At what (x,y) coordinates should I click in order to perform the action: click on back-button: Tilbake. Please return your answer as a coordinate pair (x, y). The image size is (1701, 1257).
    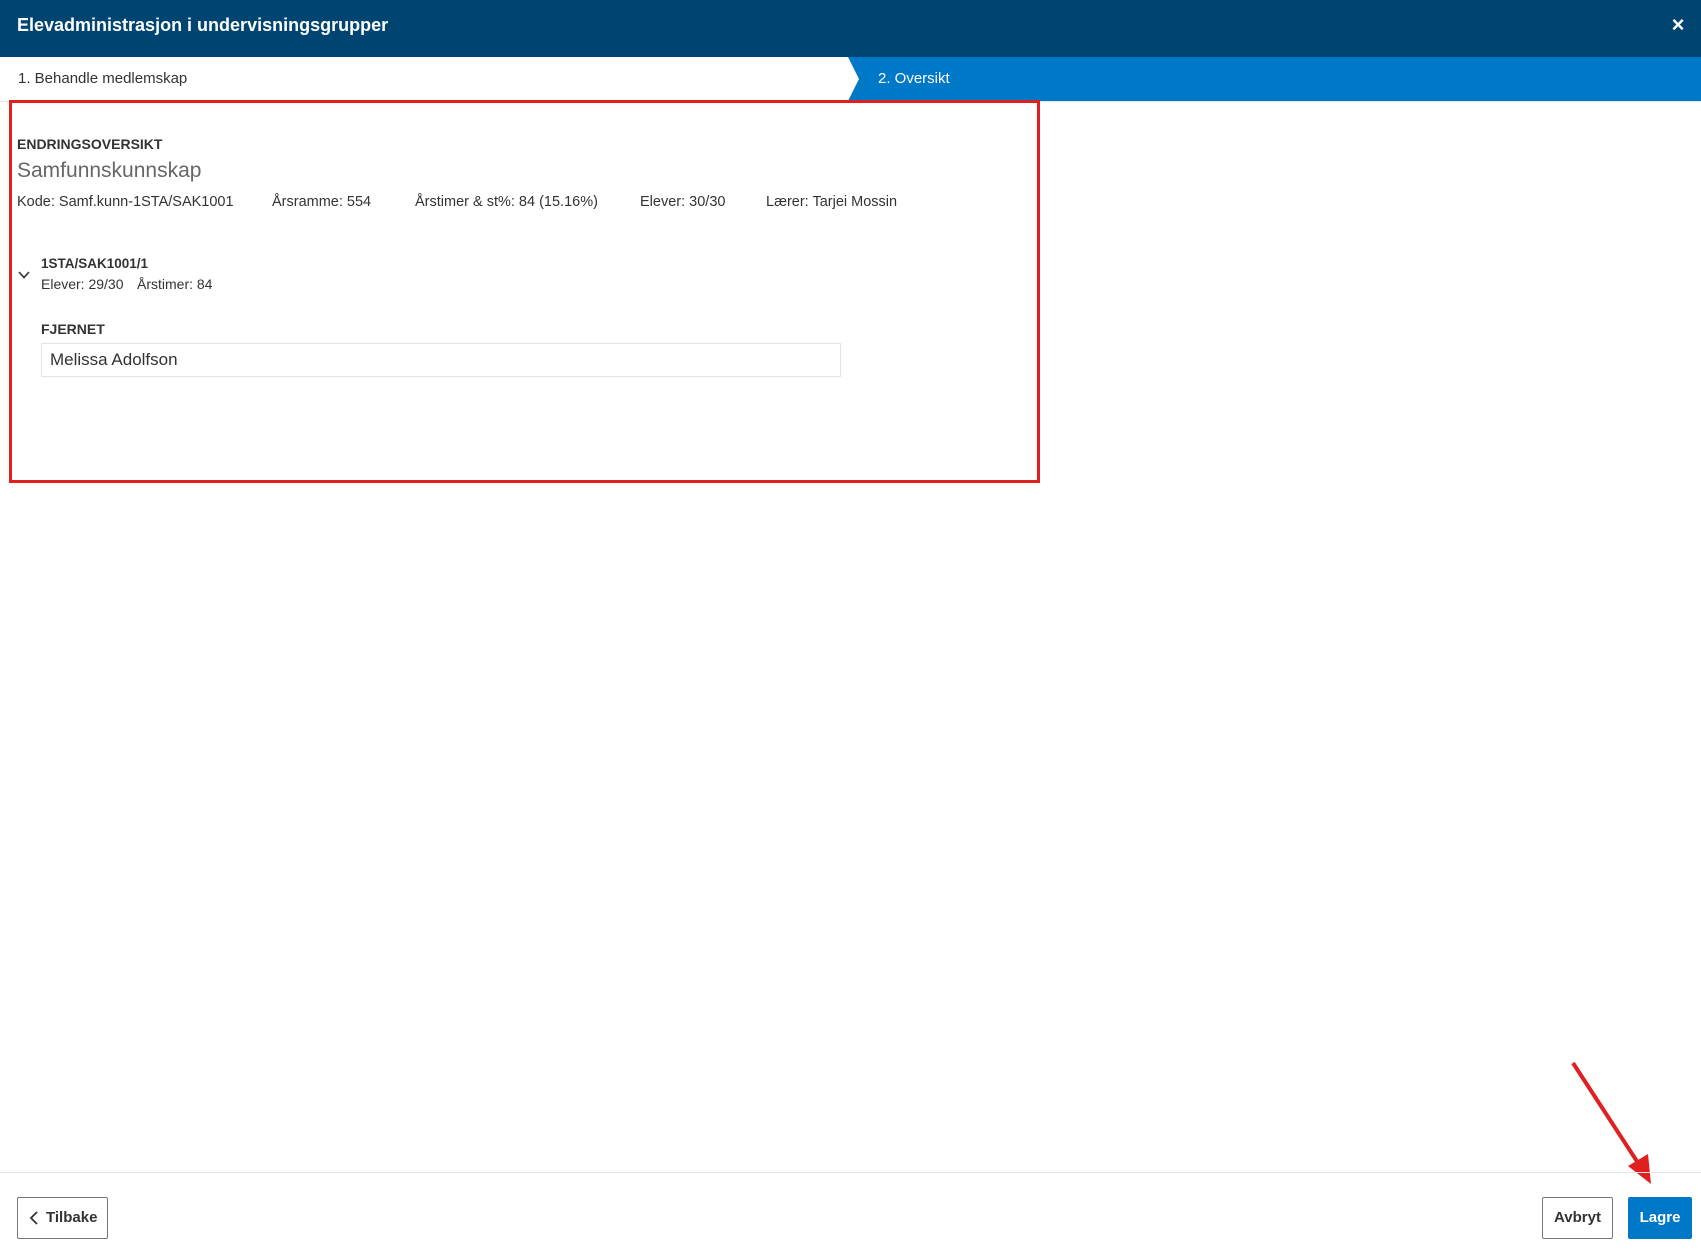
    Looking at the image, I should click on (62, 1218).